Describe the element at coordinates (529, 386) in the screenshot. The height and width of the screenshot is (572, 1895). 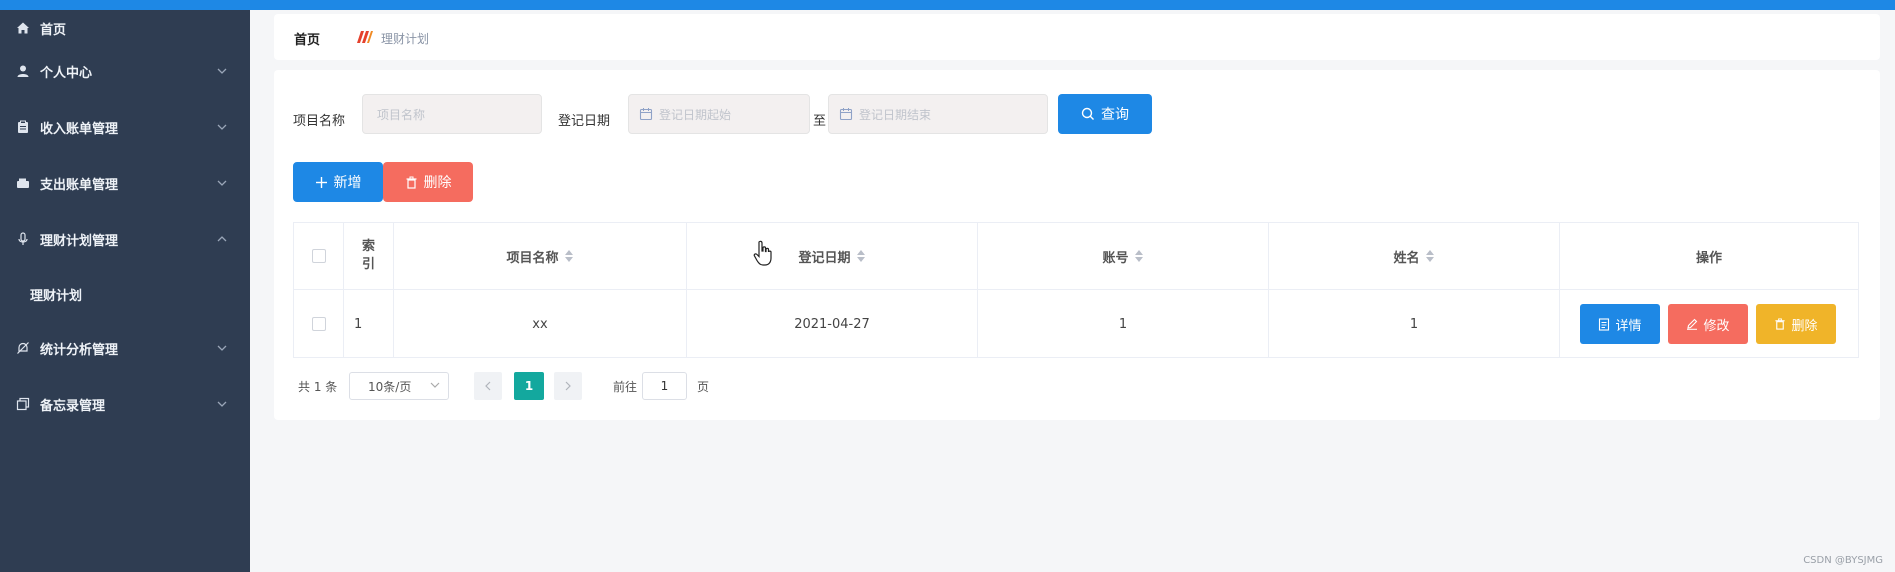
I see `page-number-active: 1` at that location.